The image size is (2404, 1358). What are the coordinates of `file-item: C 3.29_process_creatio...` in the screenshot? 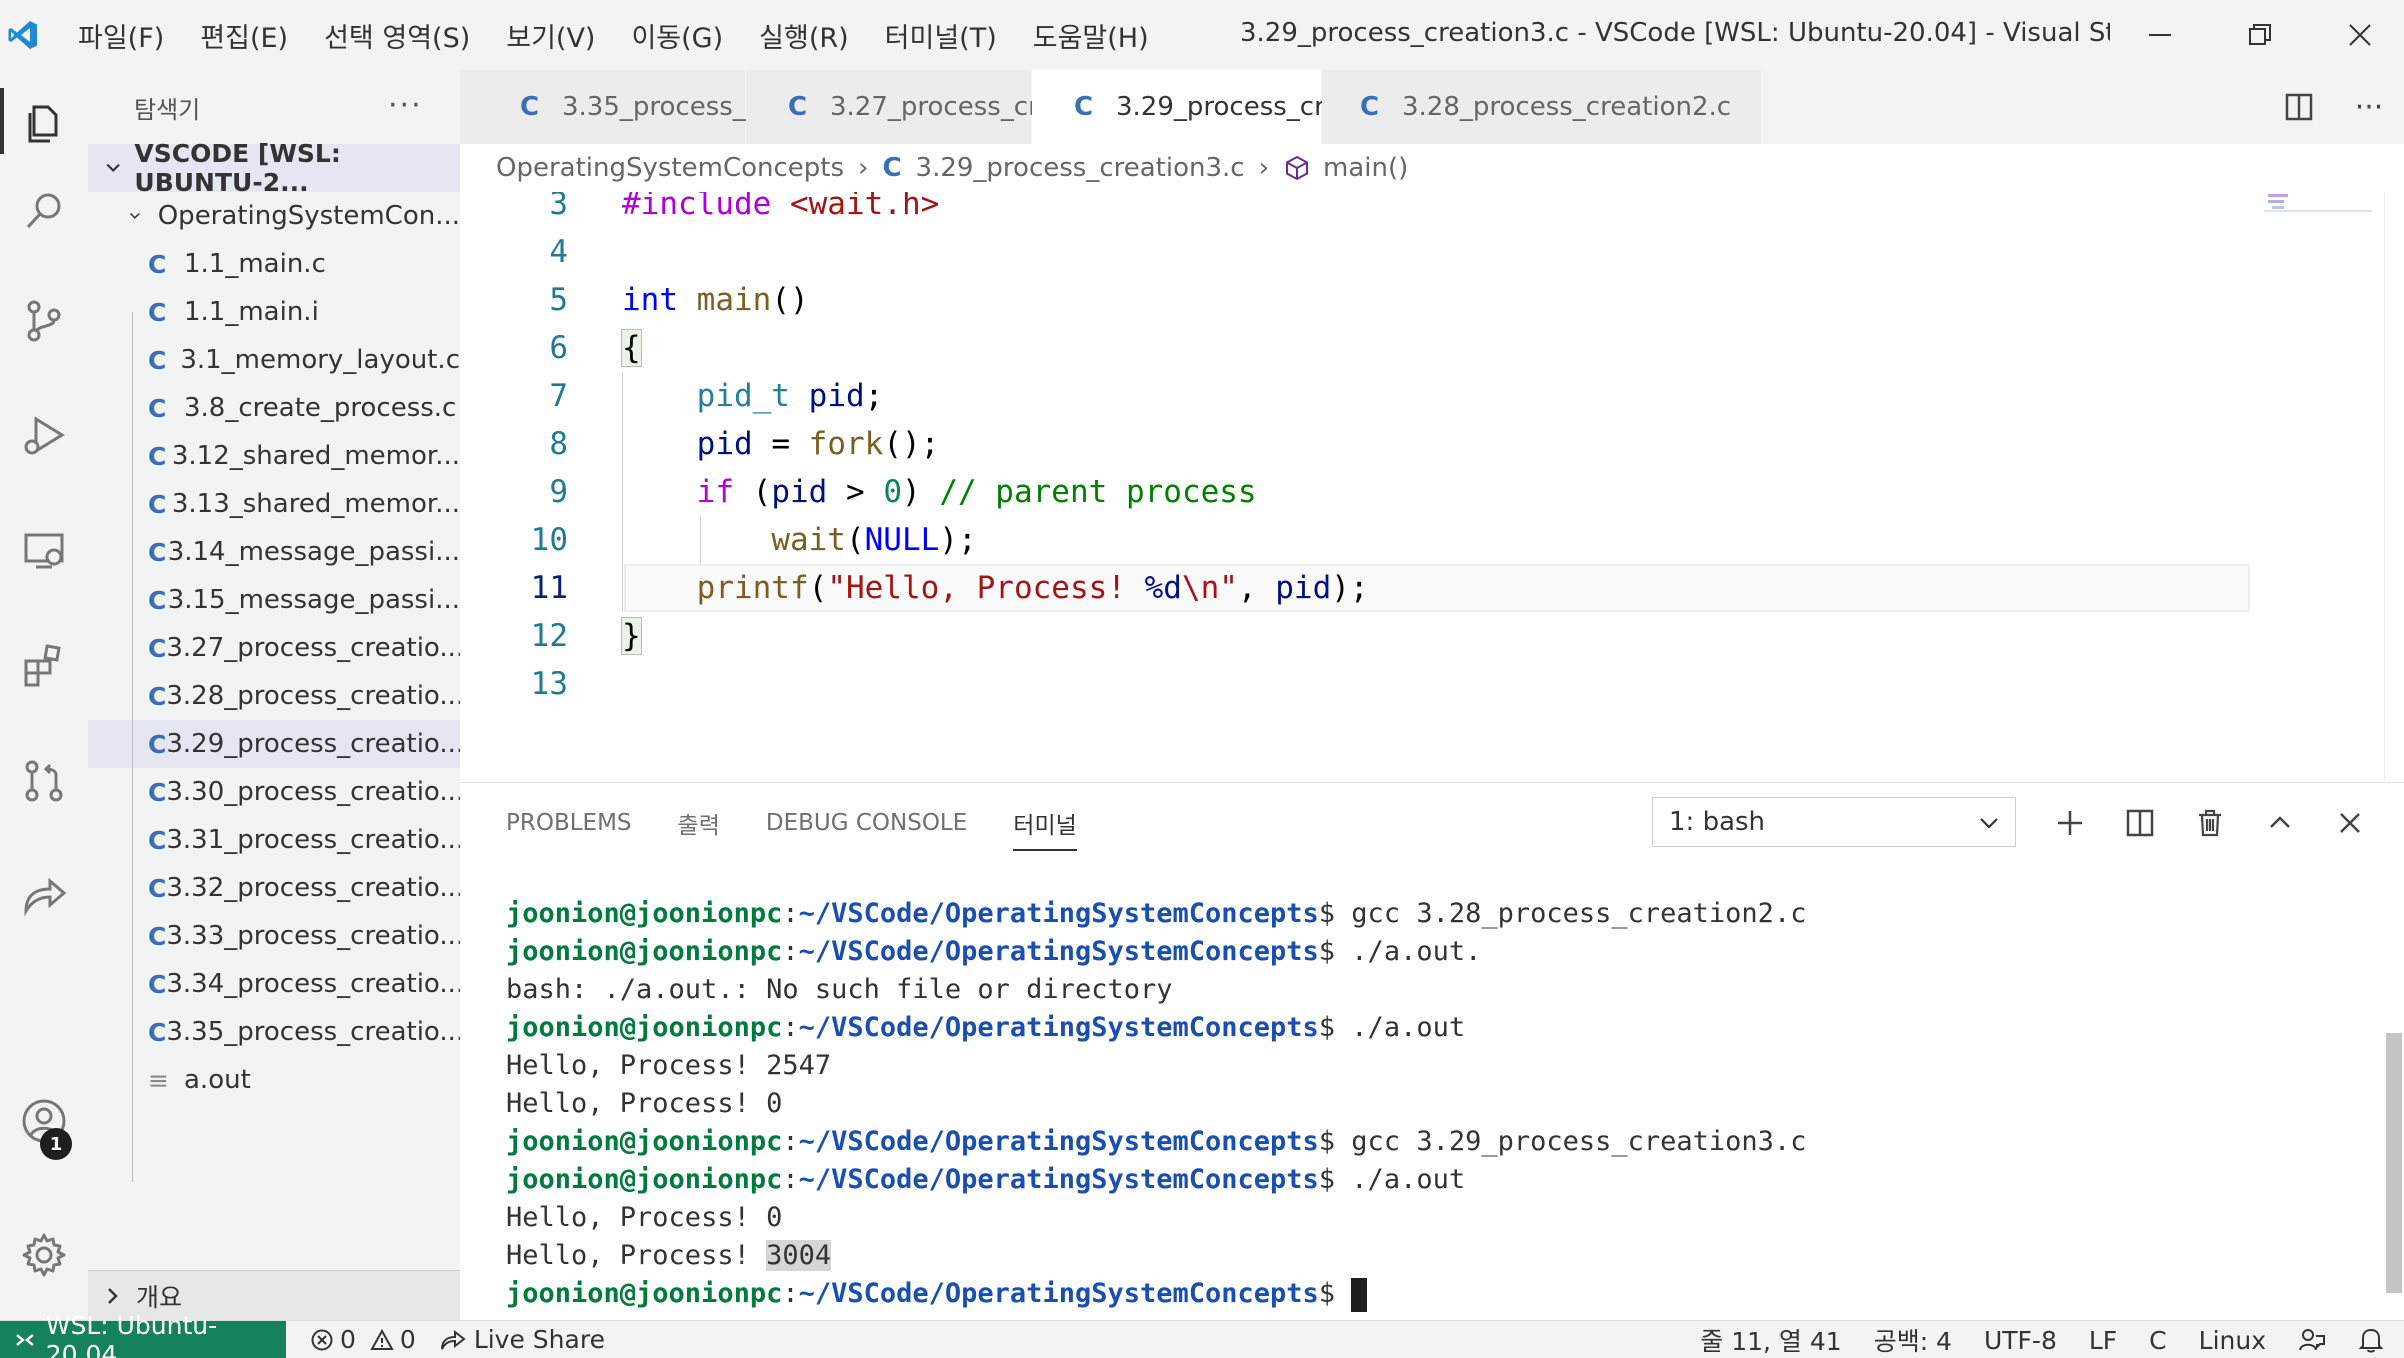 It's located at (274, 744).